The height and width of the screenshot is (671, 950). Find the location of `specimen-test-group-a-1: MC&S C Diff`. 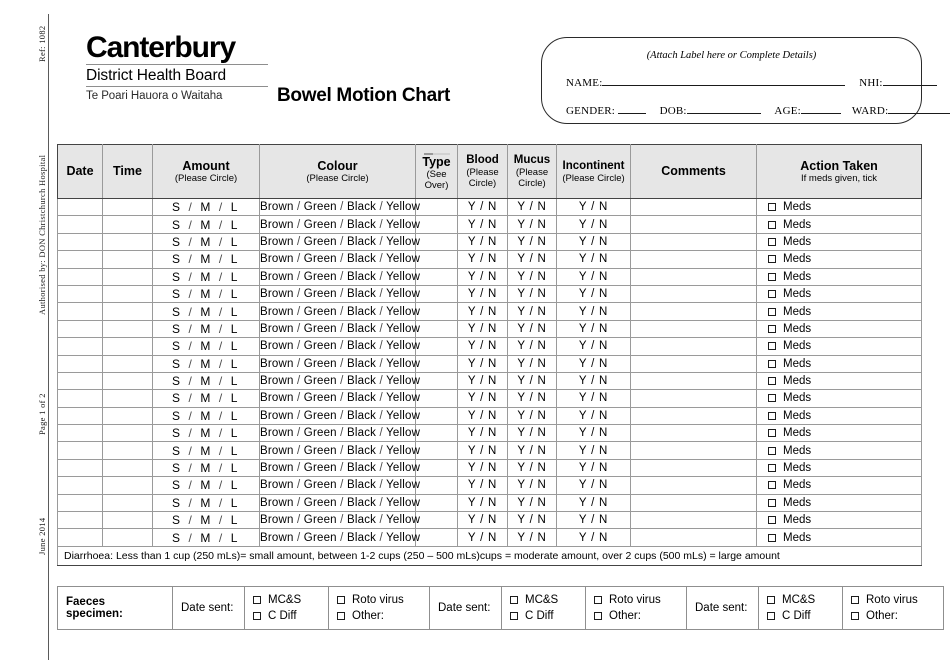

specimen-test-group-a-1: MC&S C Diff is located at coordinates (286, 608).